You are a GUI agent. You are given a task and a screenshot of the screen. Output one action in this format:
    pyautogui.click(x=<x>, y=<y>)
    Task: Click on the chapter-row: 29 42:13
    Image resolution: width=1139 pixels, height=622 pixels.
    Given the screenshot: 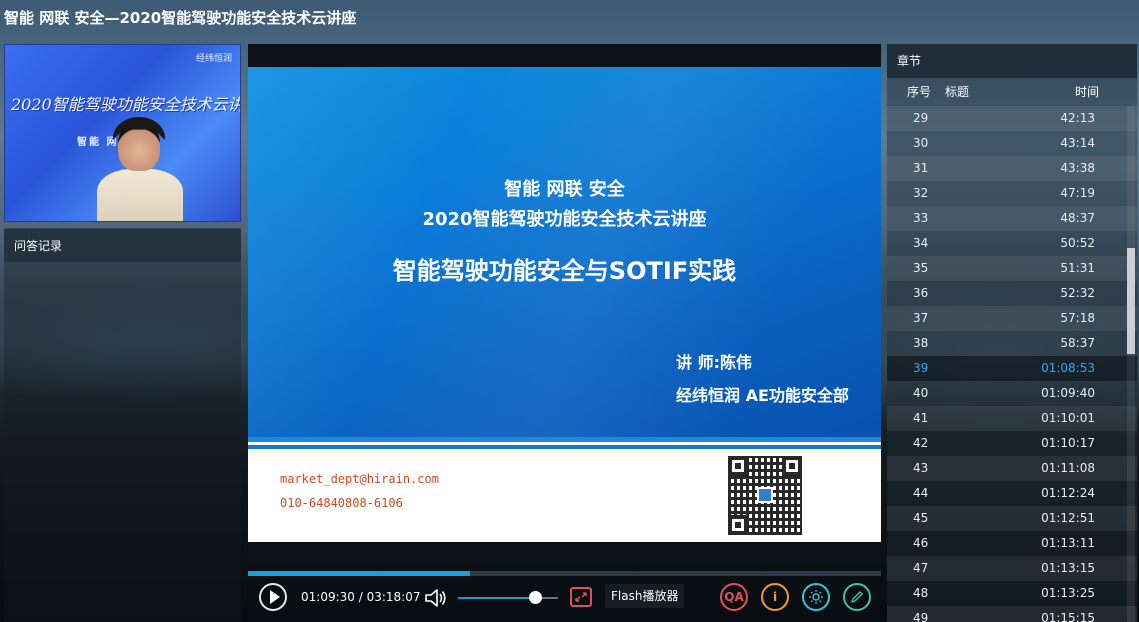 What is the action you would take?
    pyautogui.click(x=1012, y=118)
    